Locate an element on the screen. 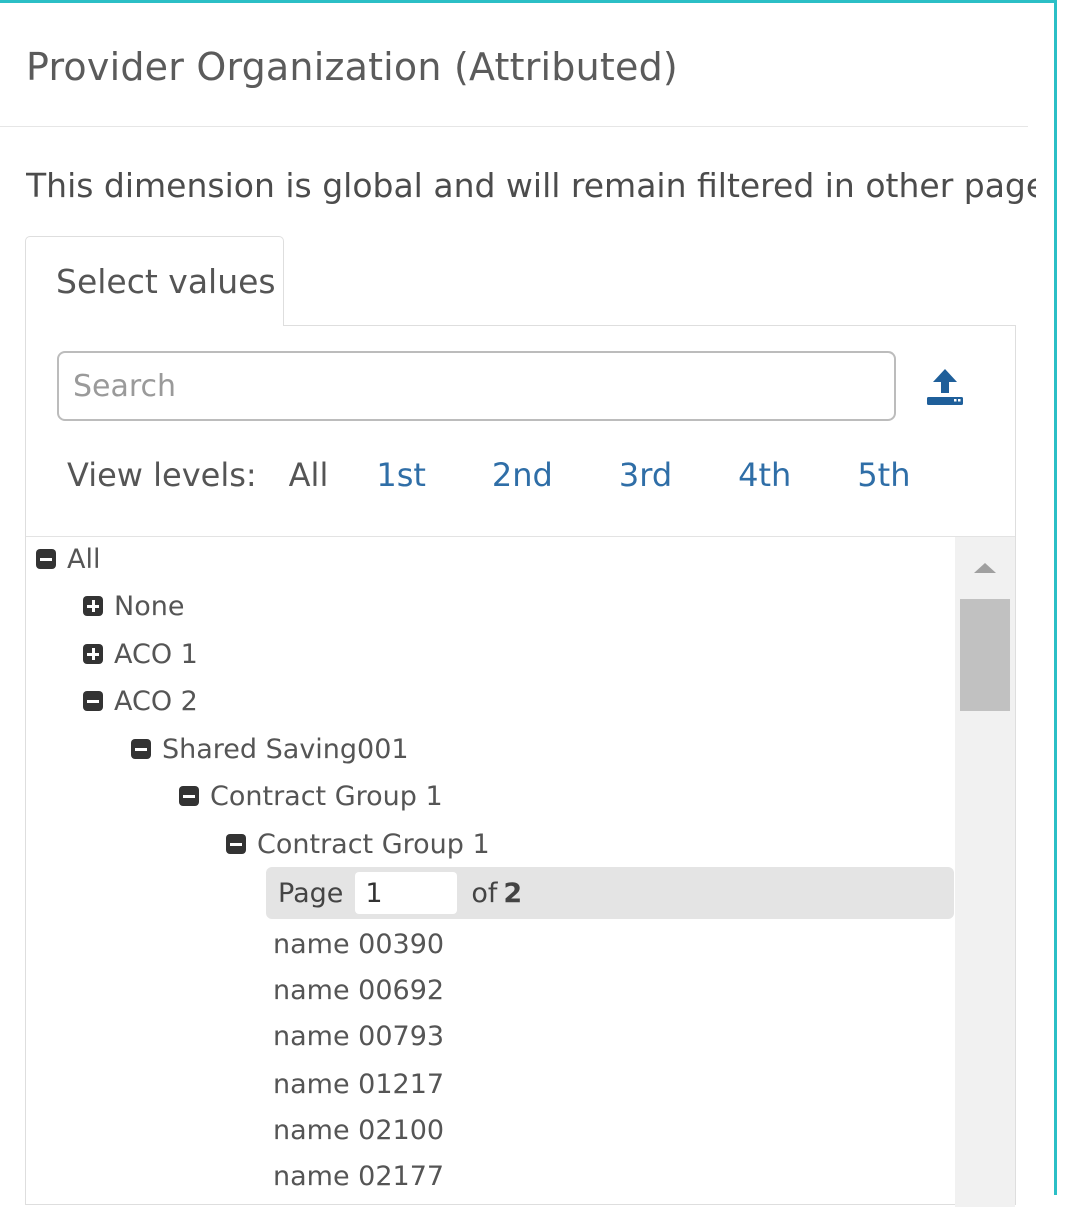  level-1st: 1st is located at coordinates (401, 475).